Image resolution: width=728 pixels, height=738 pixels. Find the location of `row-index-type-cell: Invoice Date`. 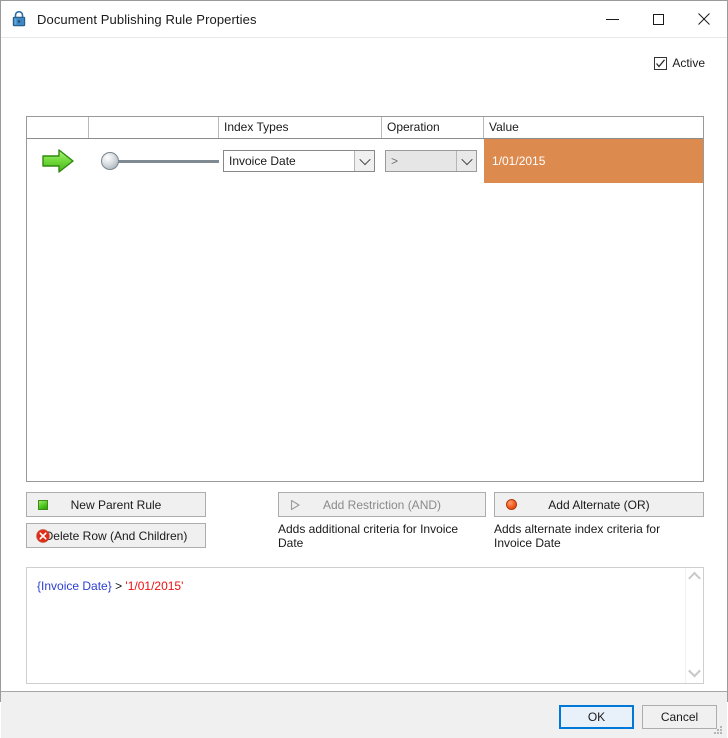

row-index-type-cell: Invoice Date is located at coordinates (300, 161).